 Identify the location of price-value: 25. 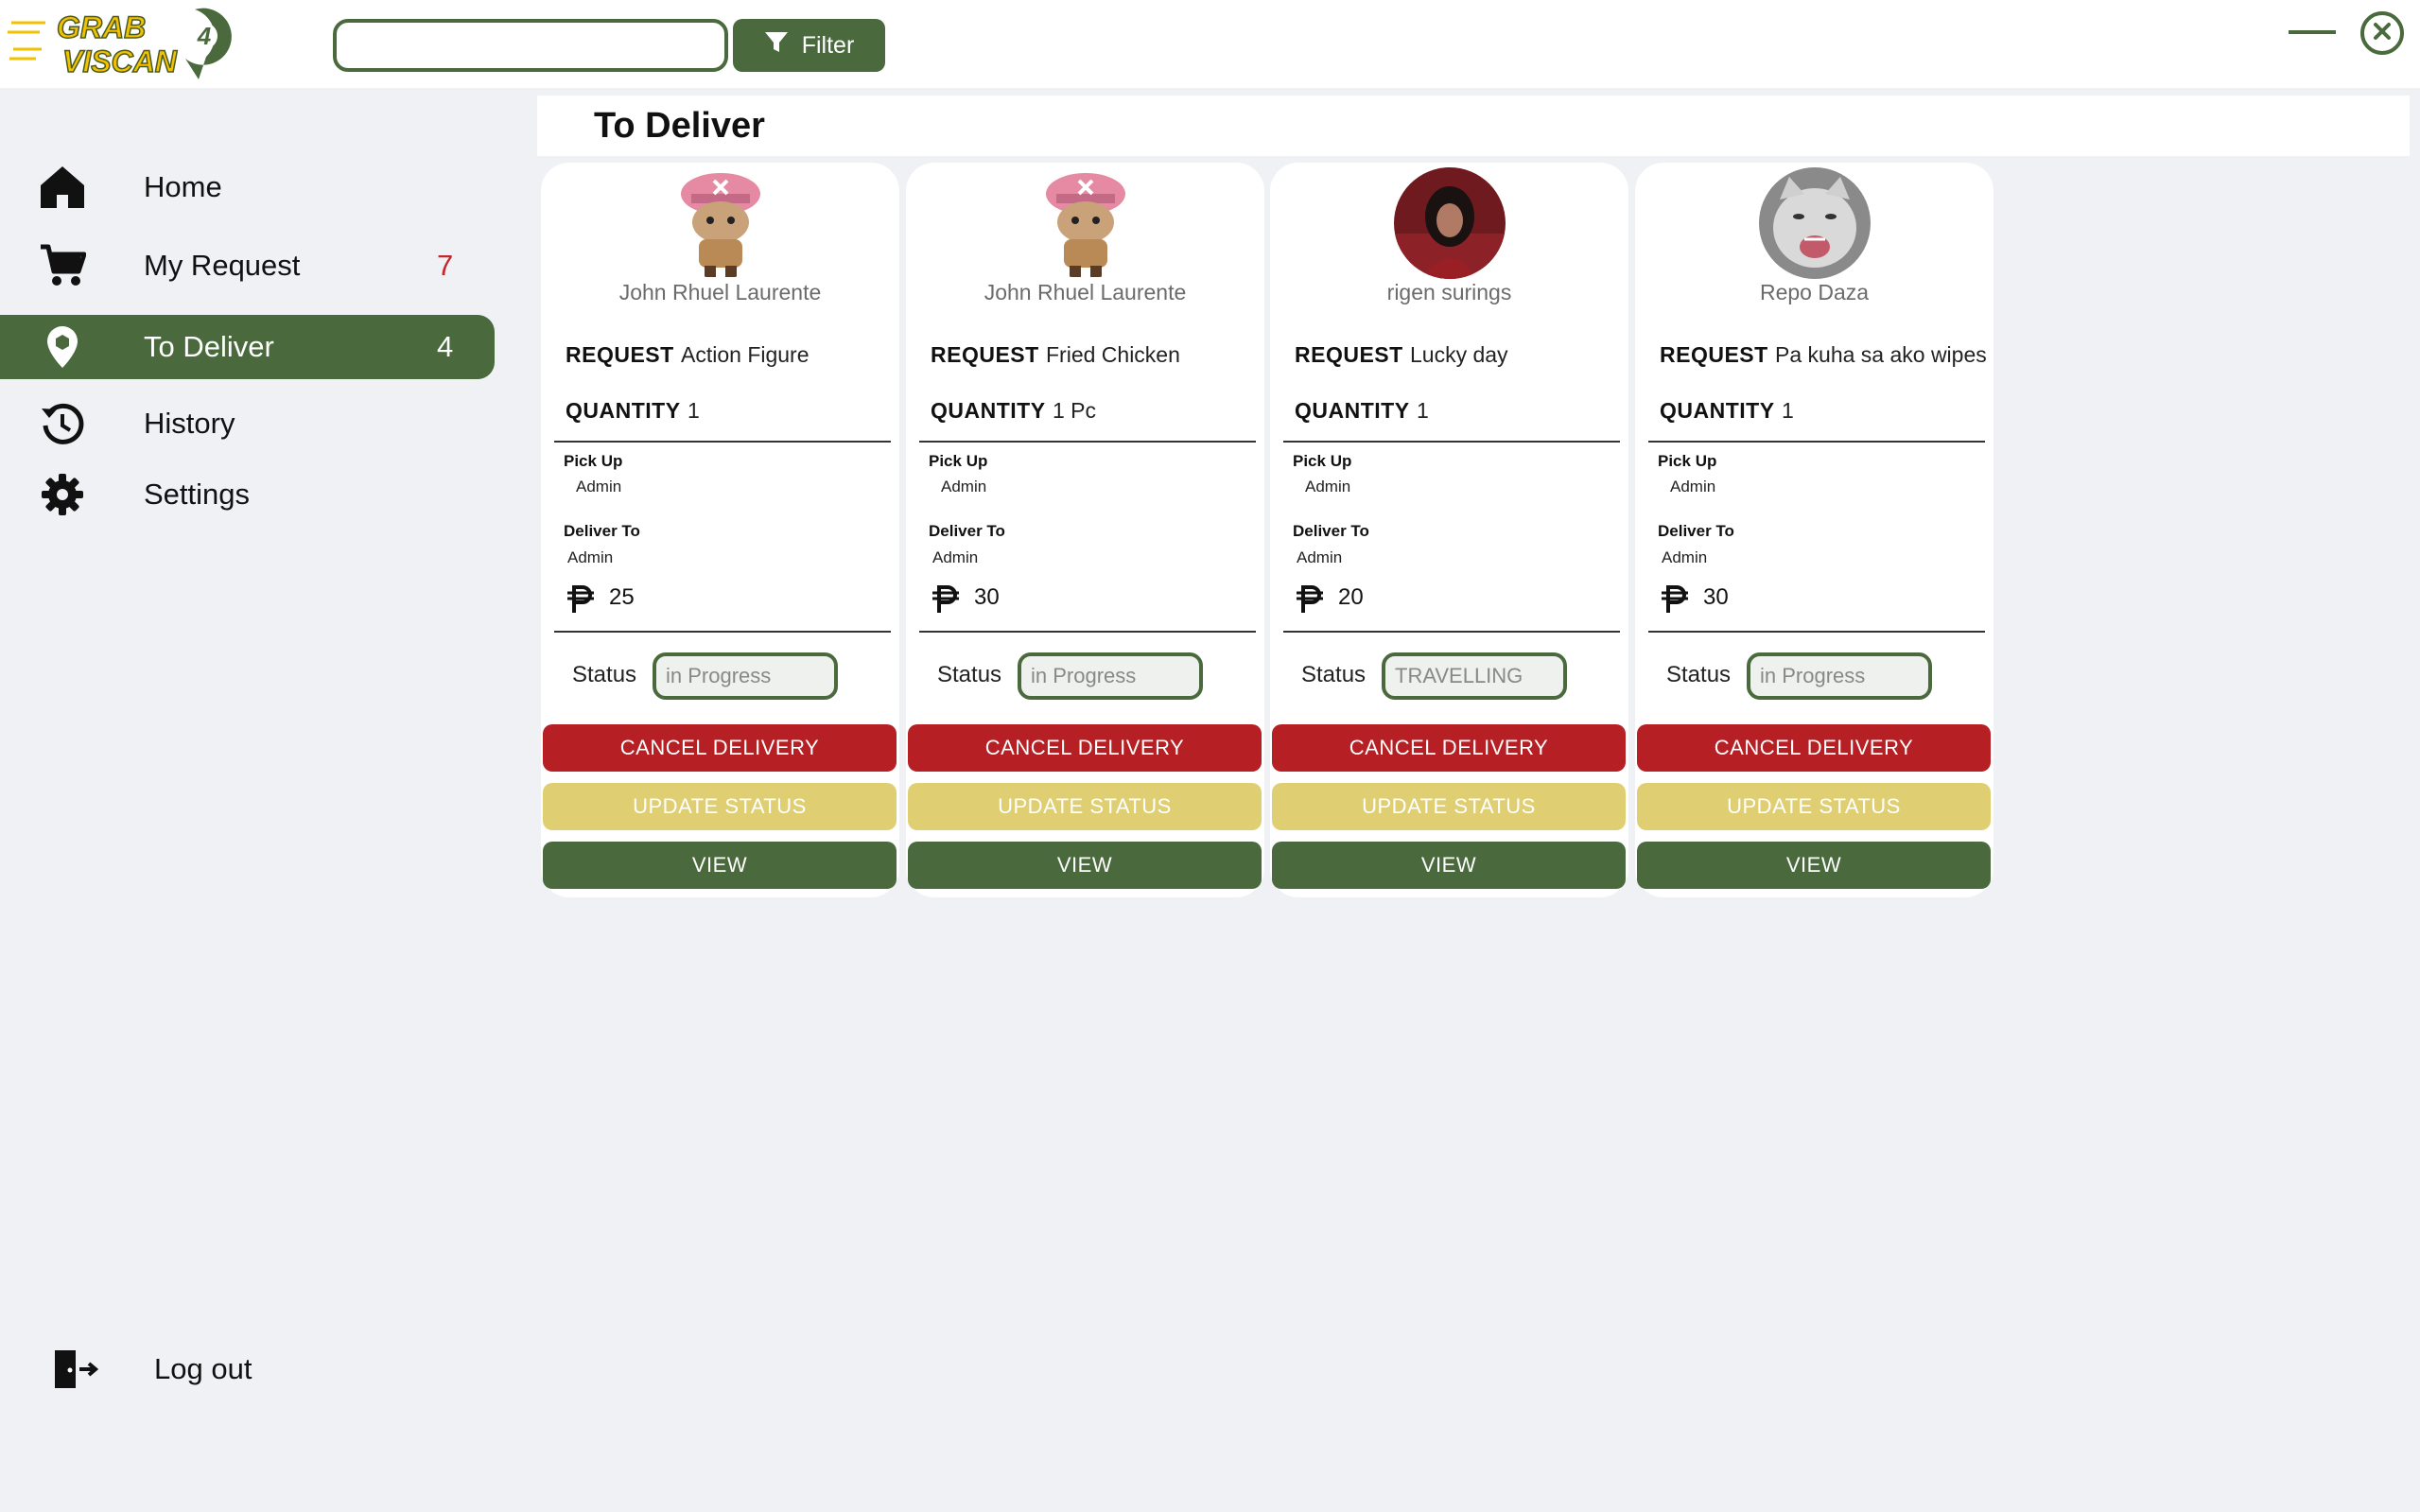
(622, 597).